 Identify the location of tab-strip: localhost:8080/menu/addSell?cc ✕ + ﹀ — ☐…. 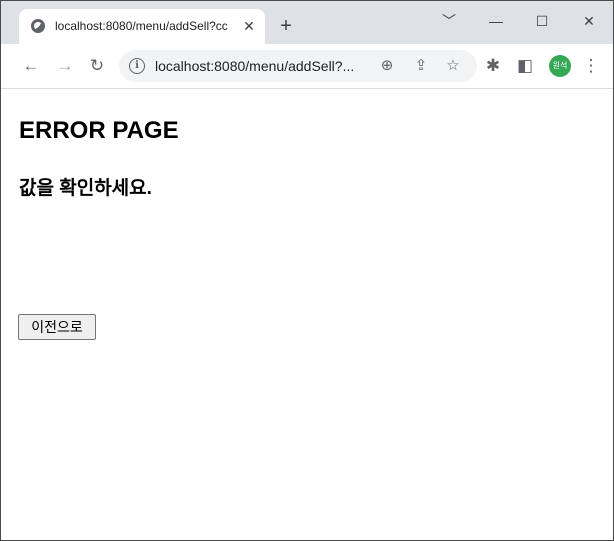
(307, 22).